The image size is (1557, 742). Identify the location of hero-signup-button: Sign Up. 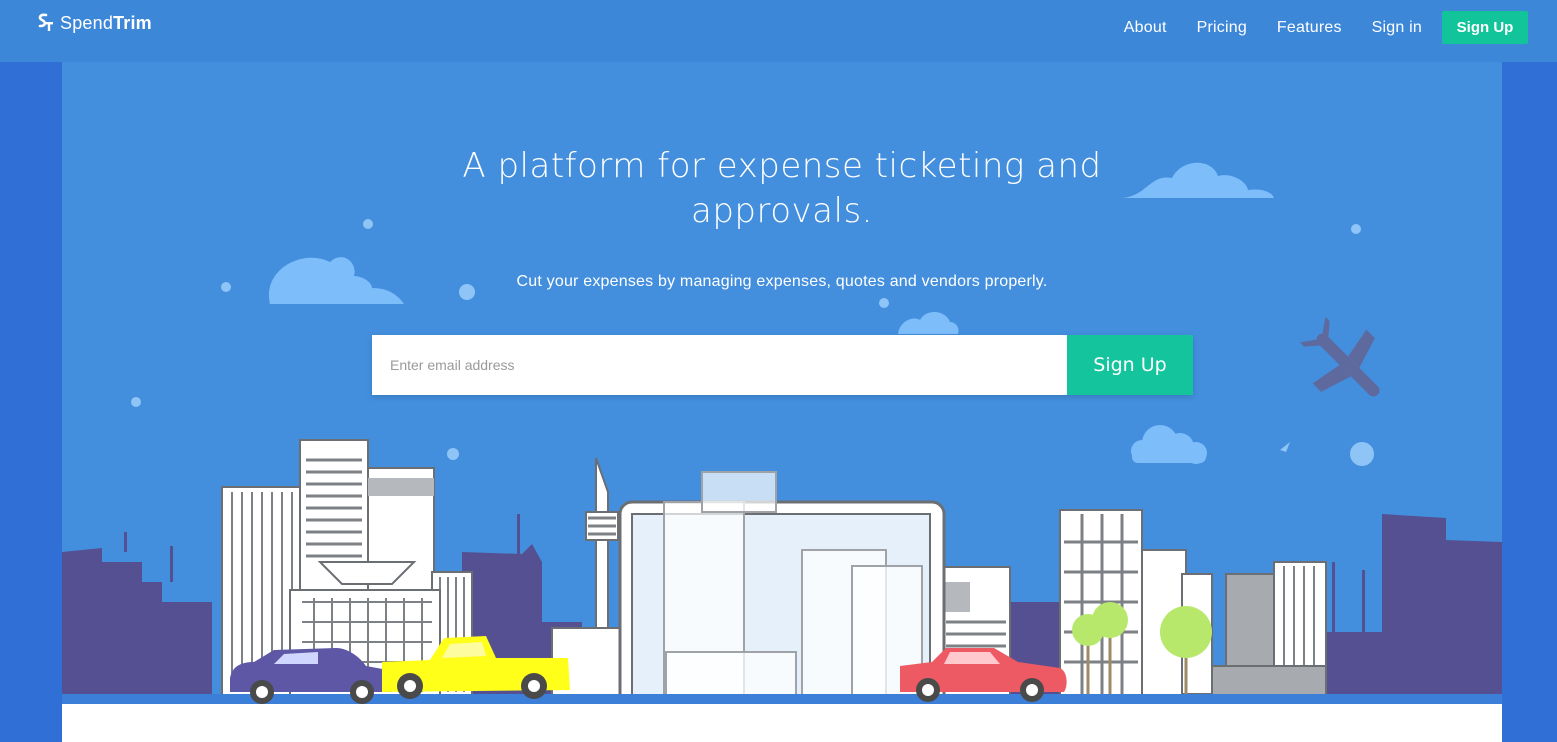
(1130, 365).